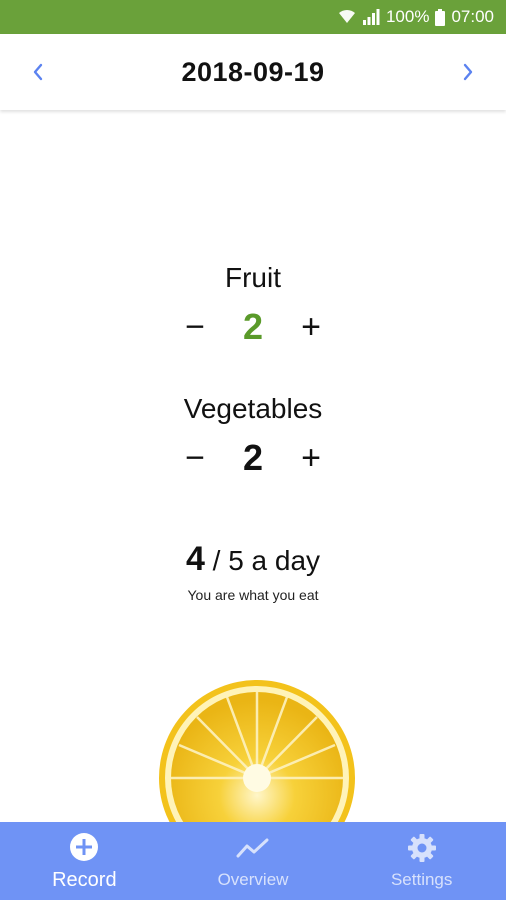 This screenshot has height=900, width=506. What do you see at coordinates (311, 458) in the screenshot?
I see `vegetables-increment-button: +` at bounding box center [311, 458].